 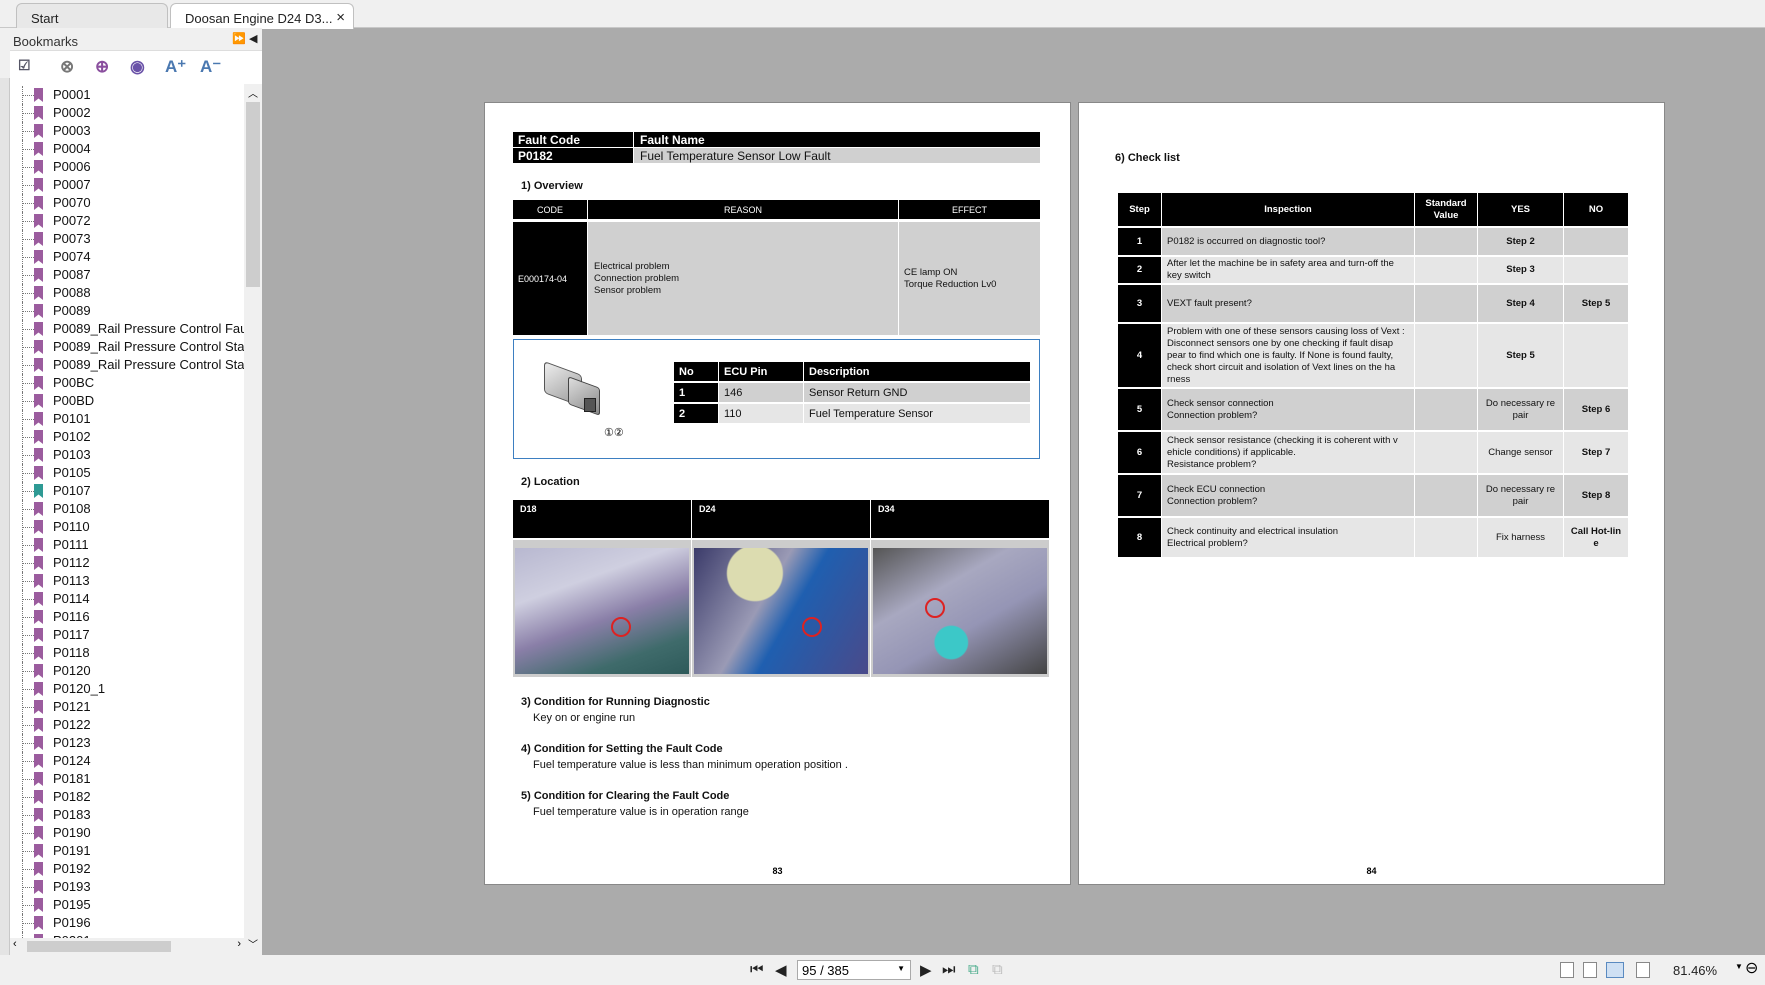 I want to click on goto-bookmark-icon: ◉, so click(x=137, y=67).